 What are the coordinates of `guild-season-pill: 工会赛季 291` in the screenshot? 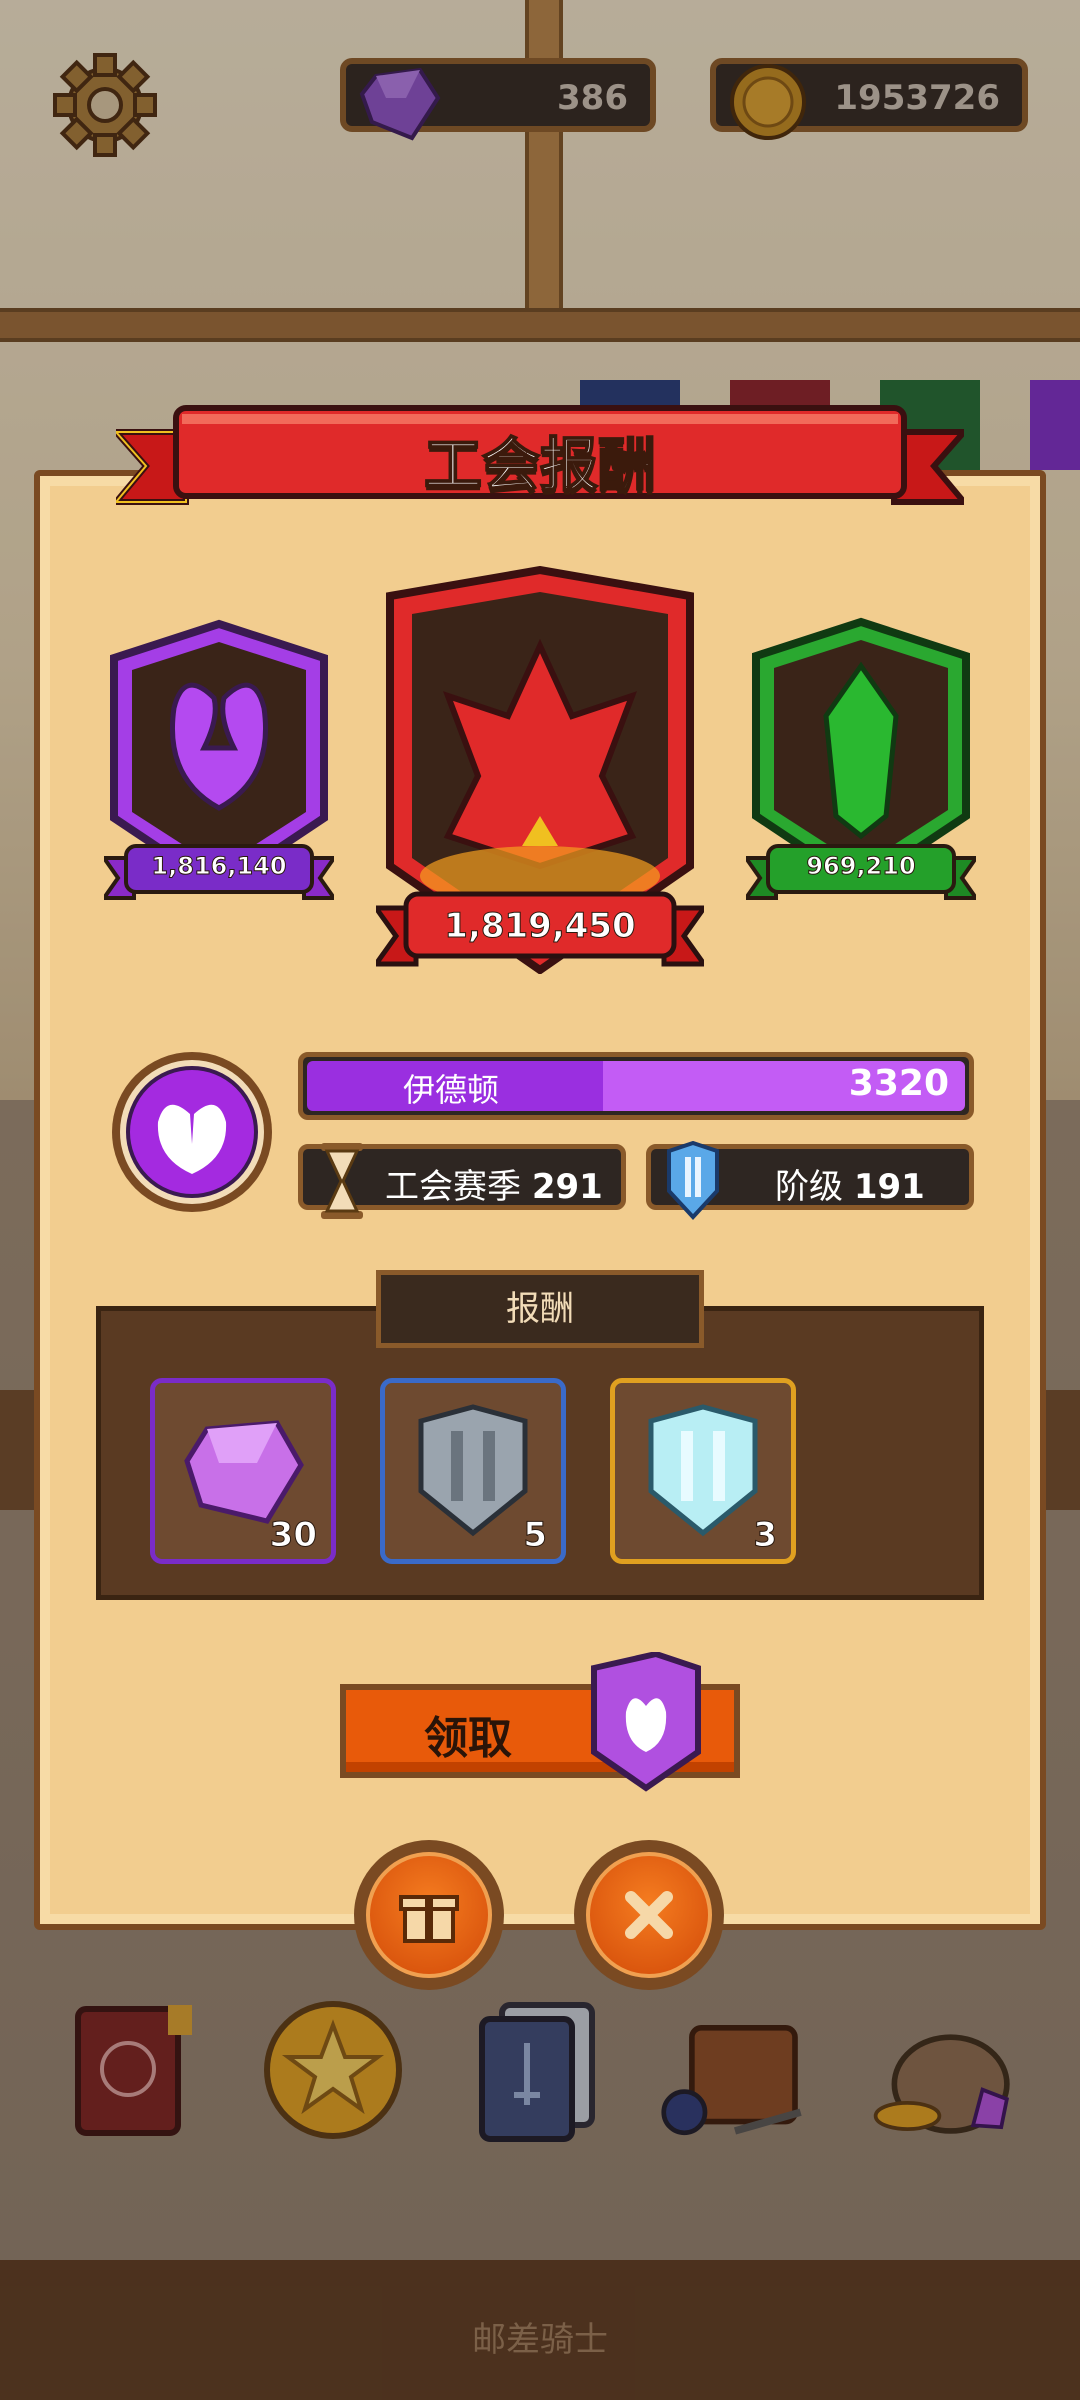 It's located at (462, 1181).